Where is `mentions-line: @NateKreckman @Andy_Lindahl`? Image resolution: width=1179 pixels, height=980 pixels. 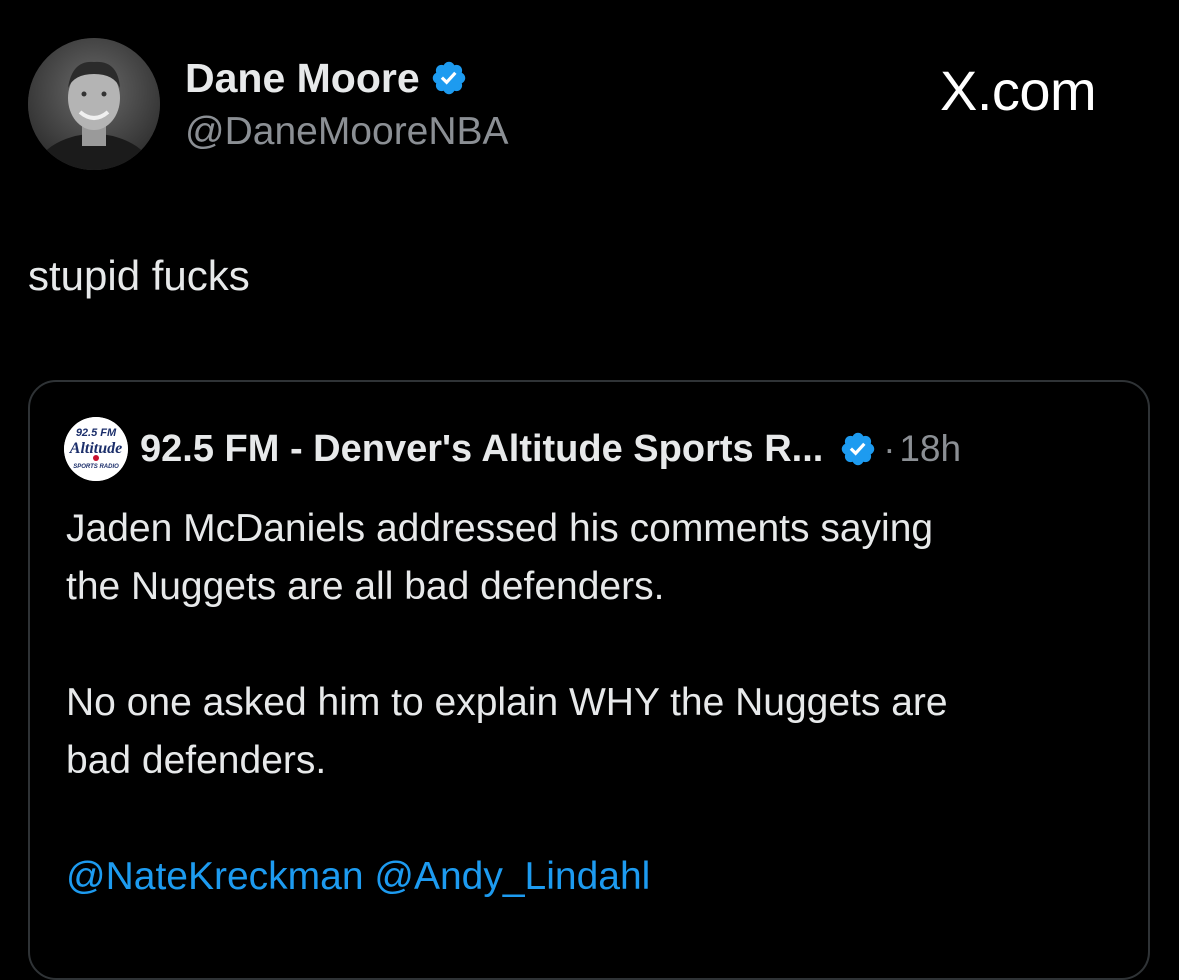 mentions-line: @NateKreckman @Andy_Lindahl is located at coordinates (596, 877).